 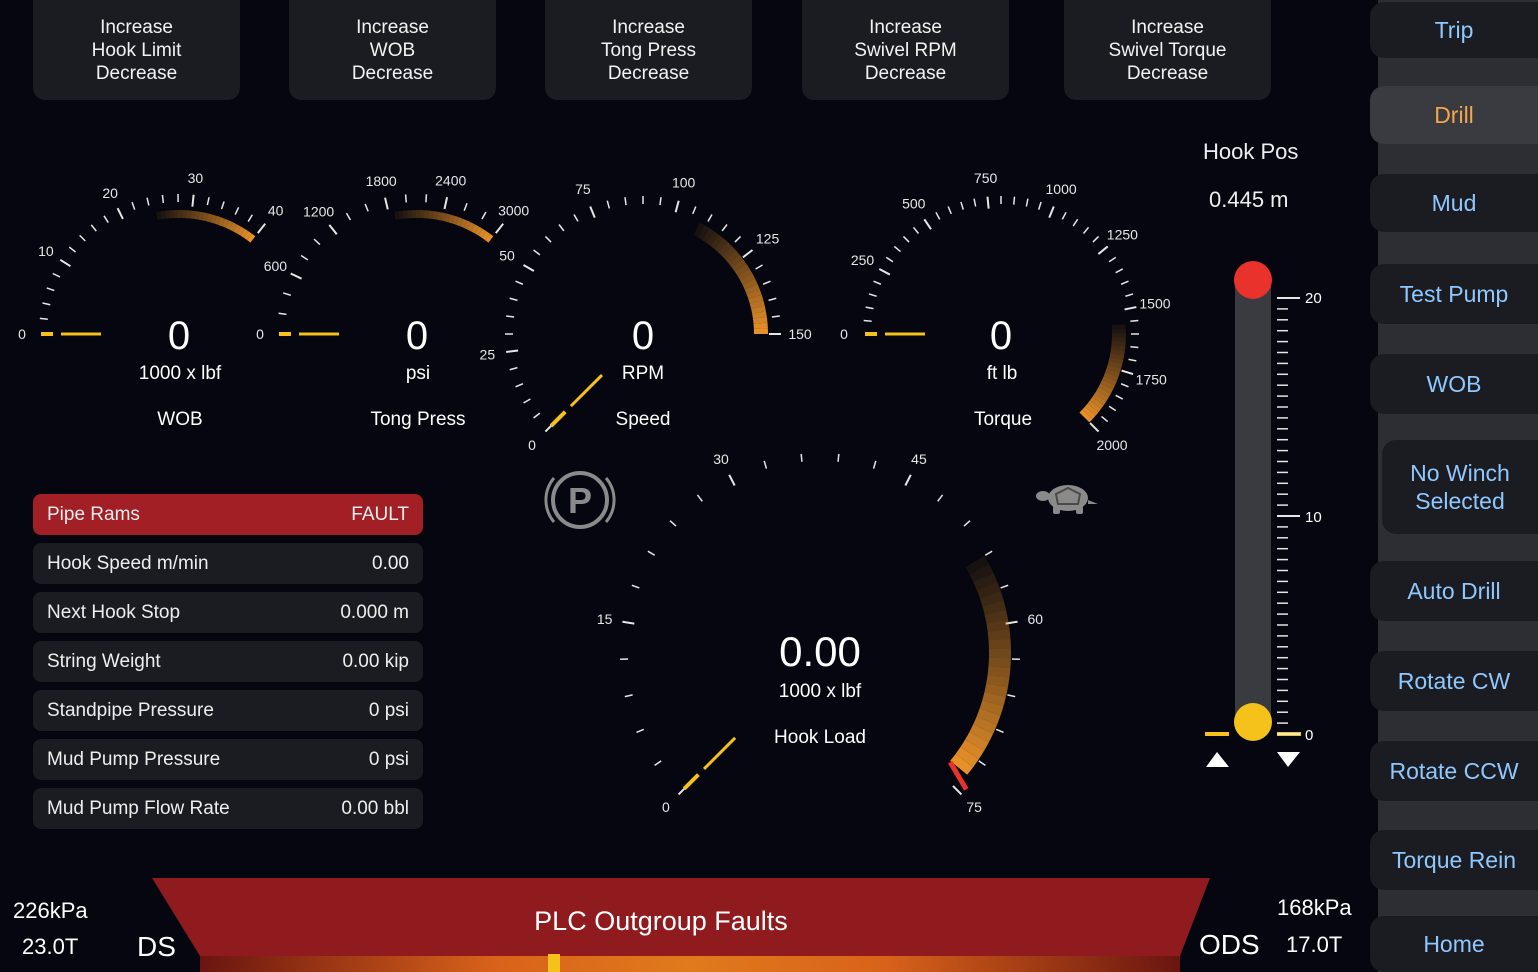 I want to click on sidebar-item-home: Home, so click(x=1454, y=944).